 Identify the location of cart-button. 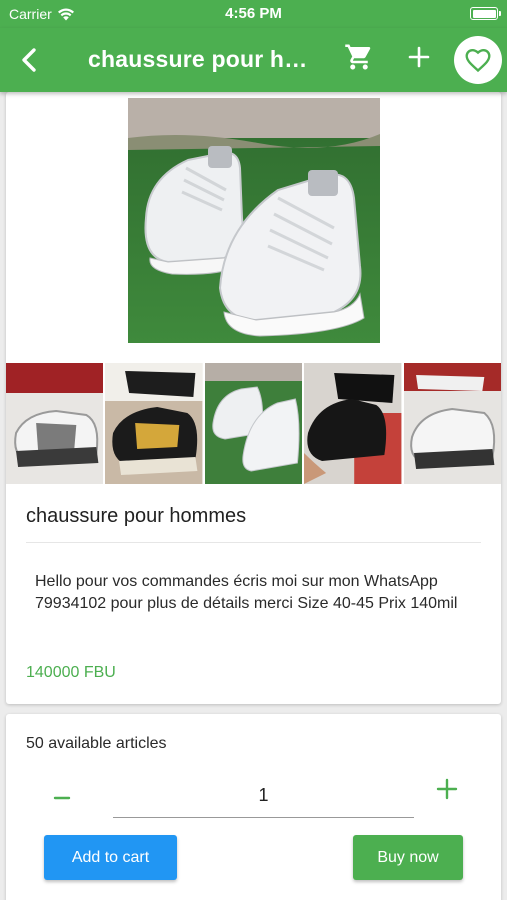
(359, 57).